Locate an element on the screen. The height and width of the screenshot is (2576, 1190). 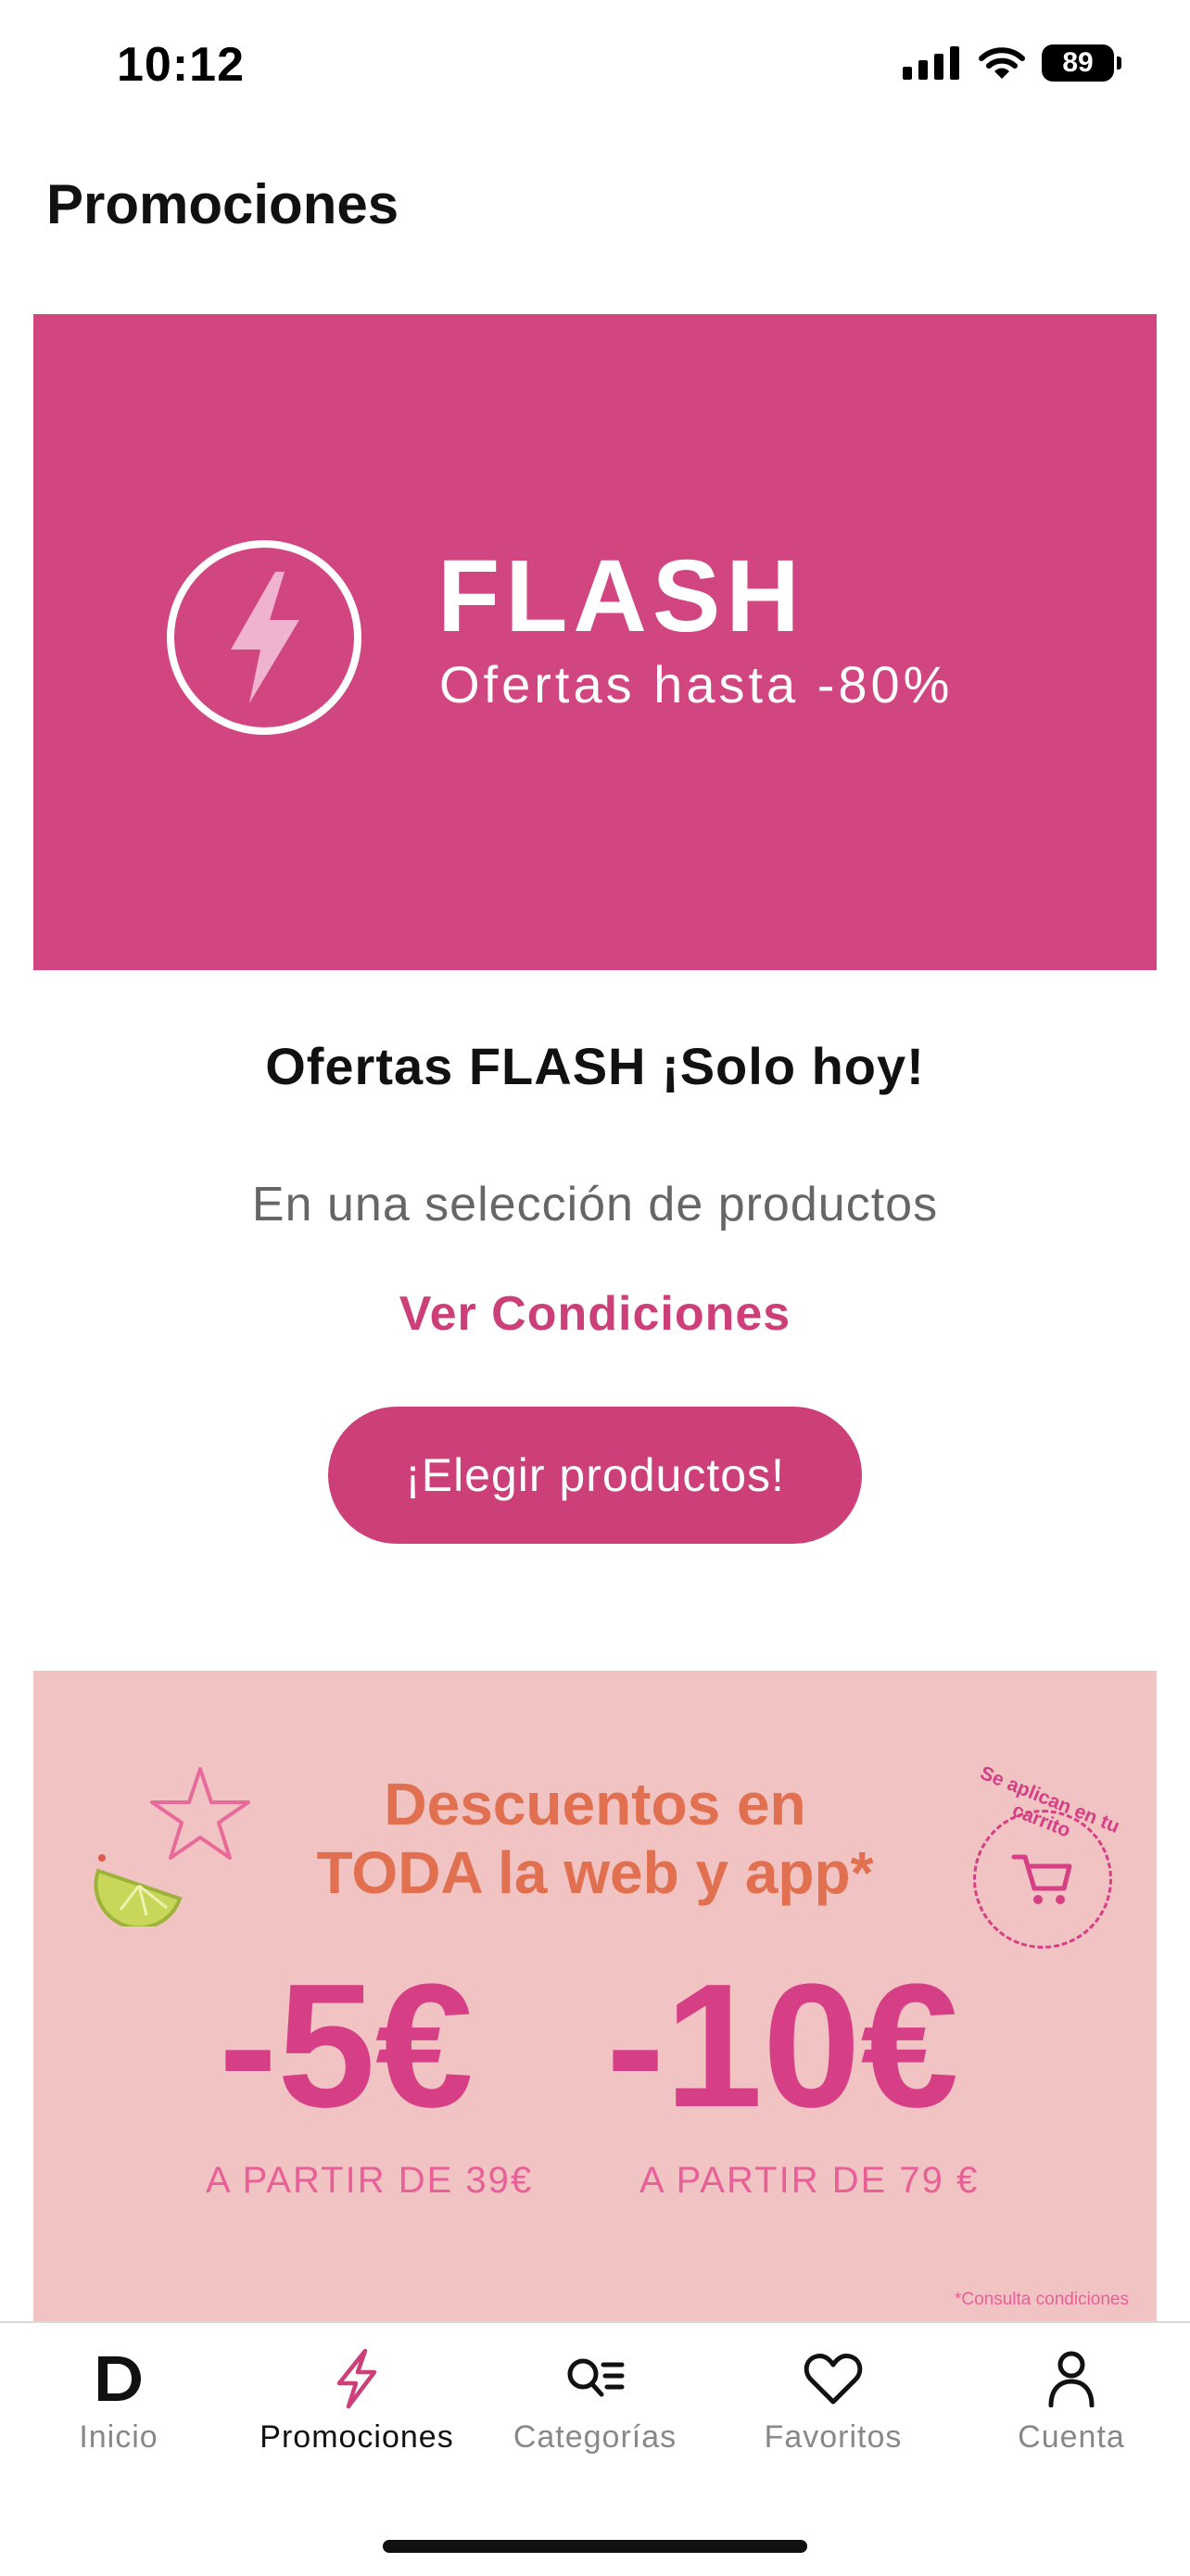
discount-amount-5: -5€ is located at coordinates (346, 2046).